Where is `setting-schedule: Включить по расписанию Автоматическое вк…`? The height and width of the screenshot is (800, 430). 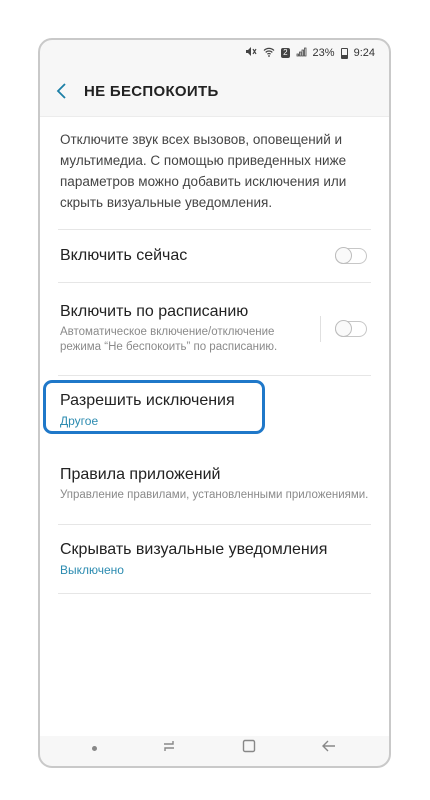
setting-schedule: Включить по расписанию Автоматическое вк… is located at coordinates (214, 329).